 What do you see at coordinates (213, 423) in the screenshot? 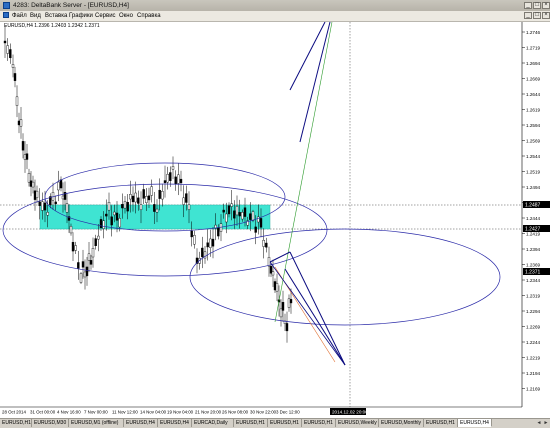
I see `tab-chart-6: EURCAD,Daily` at bounding box center [213, 423].